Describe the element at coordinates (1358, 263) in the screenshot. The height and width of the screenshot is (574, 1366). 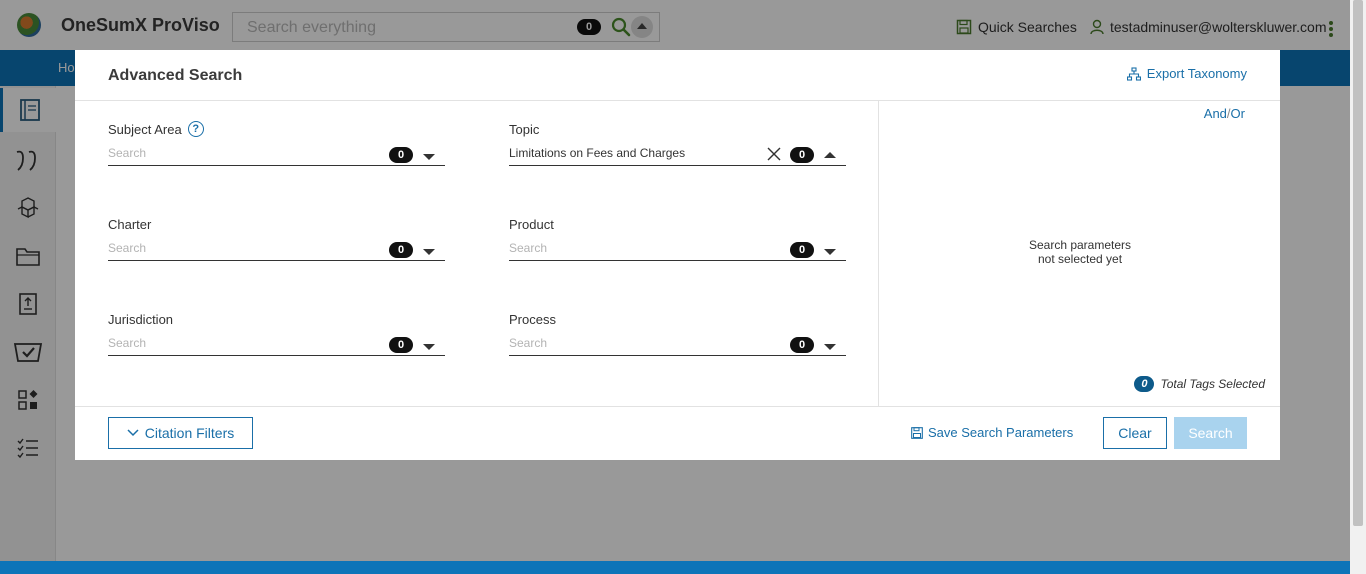
I see `scrollbar-thumb` at that location.